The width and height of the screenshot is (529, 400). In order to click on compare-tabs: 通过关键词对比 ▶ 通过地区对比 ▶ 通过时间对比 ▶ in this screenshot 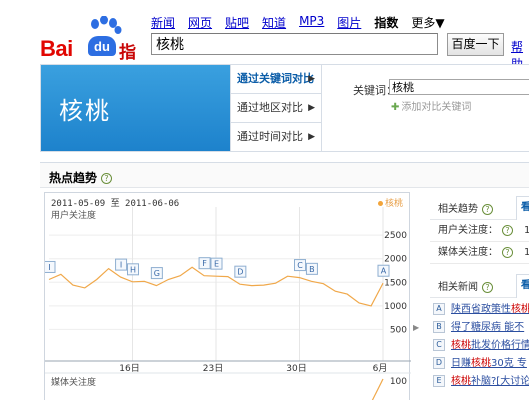, I will do `click(276, 108)`.